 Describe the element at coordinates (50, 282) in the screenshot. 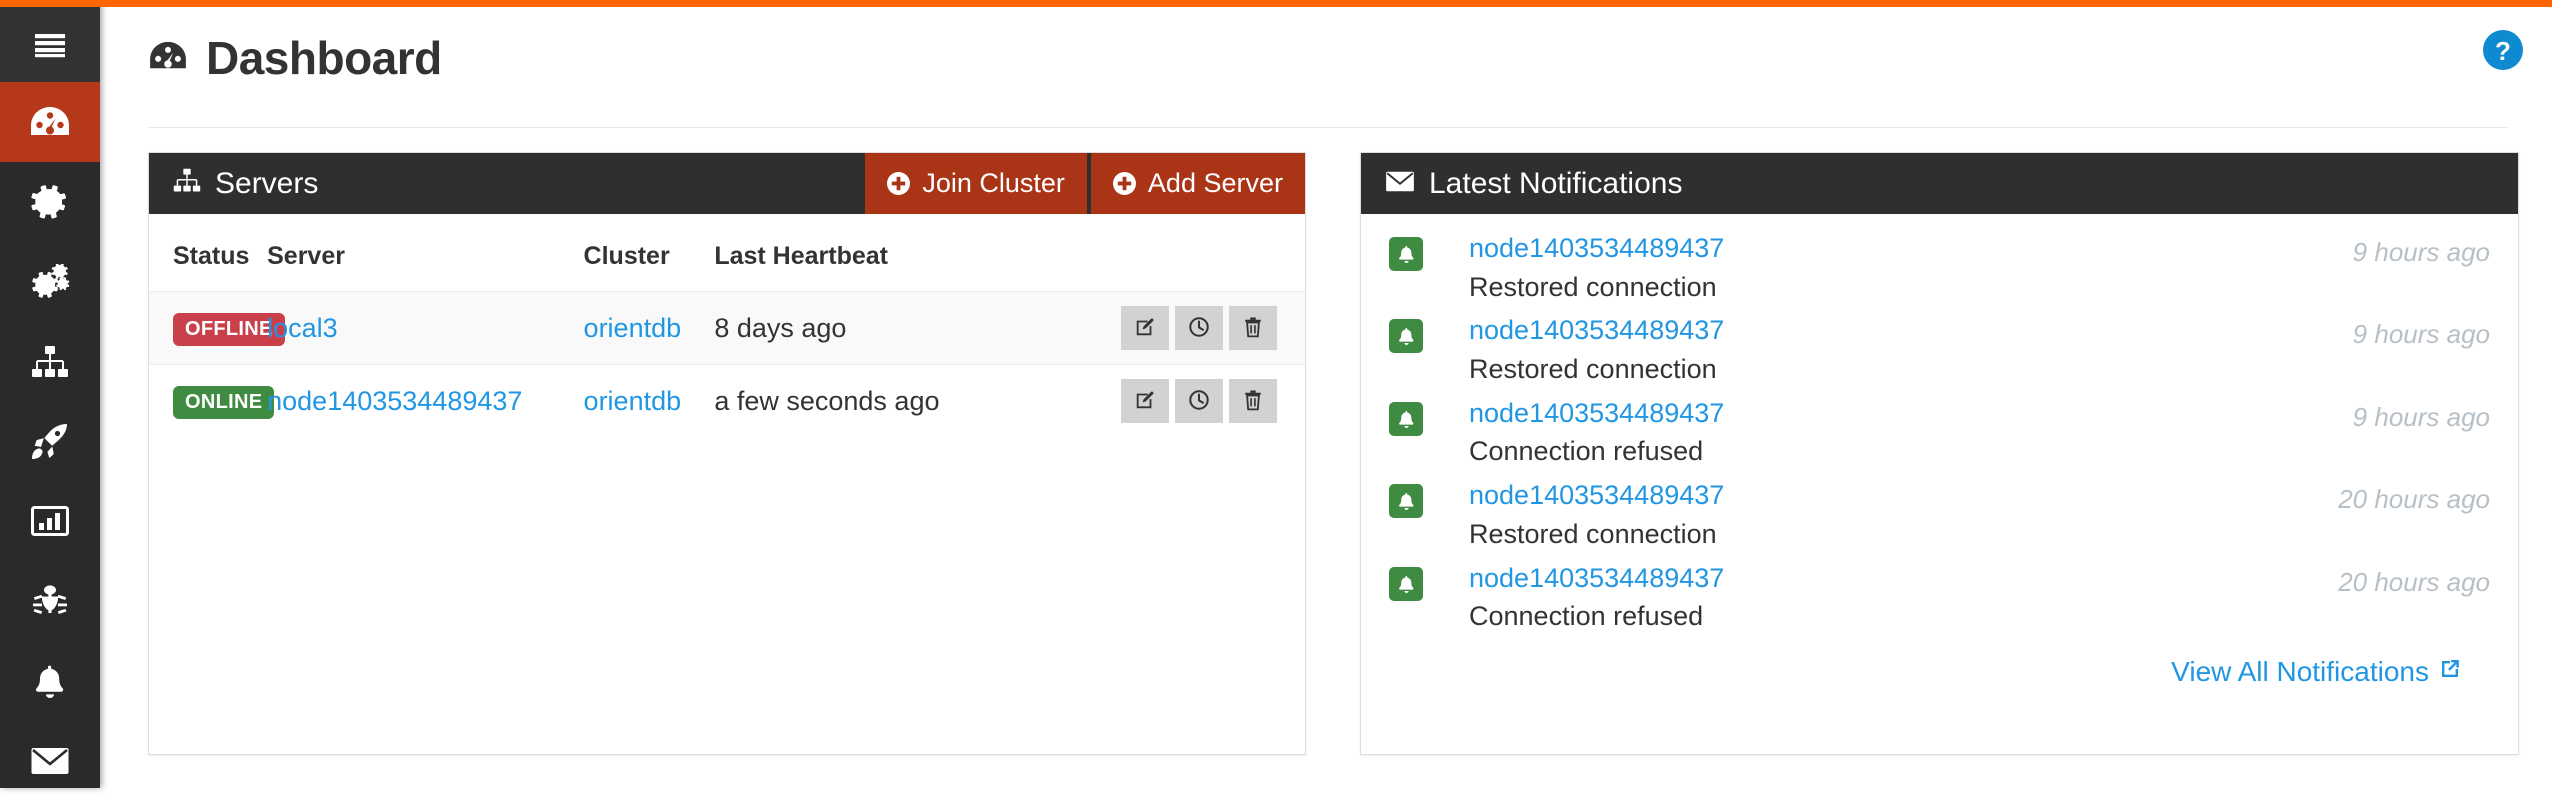

I see `sidebar-item-cogs` at that location.